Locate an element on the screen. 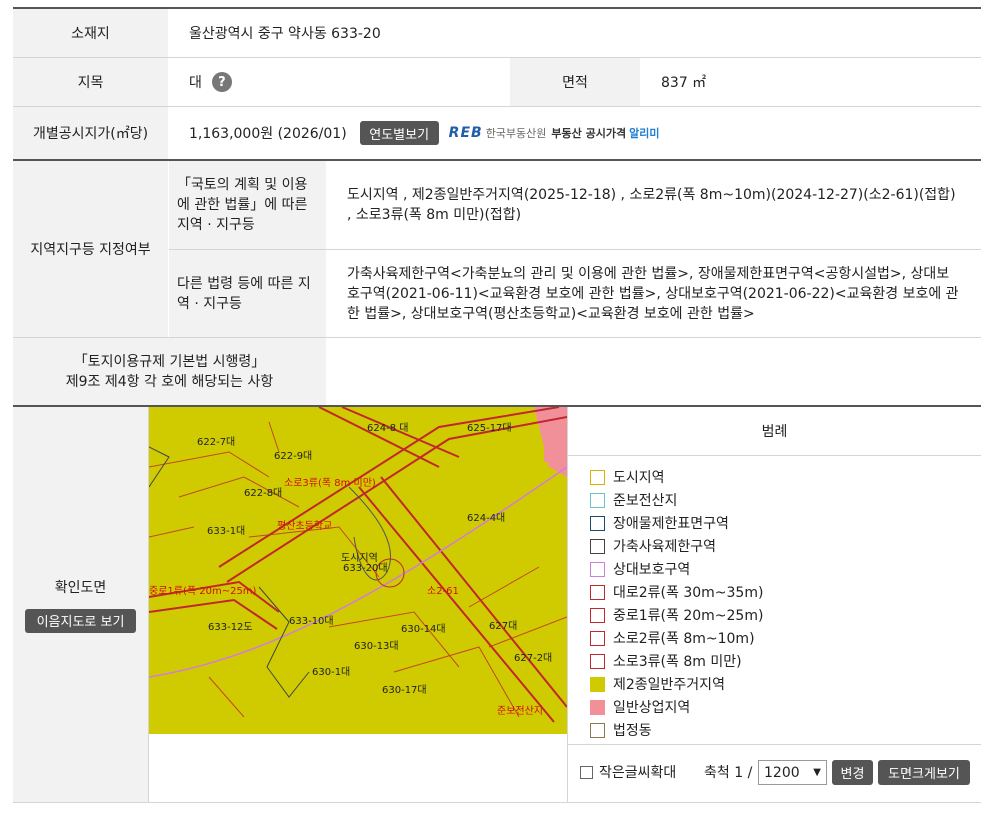  legend-label: 법정동 is located at coordinates (632, 731).